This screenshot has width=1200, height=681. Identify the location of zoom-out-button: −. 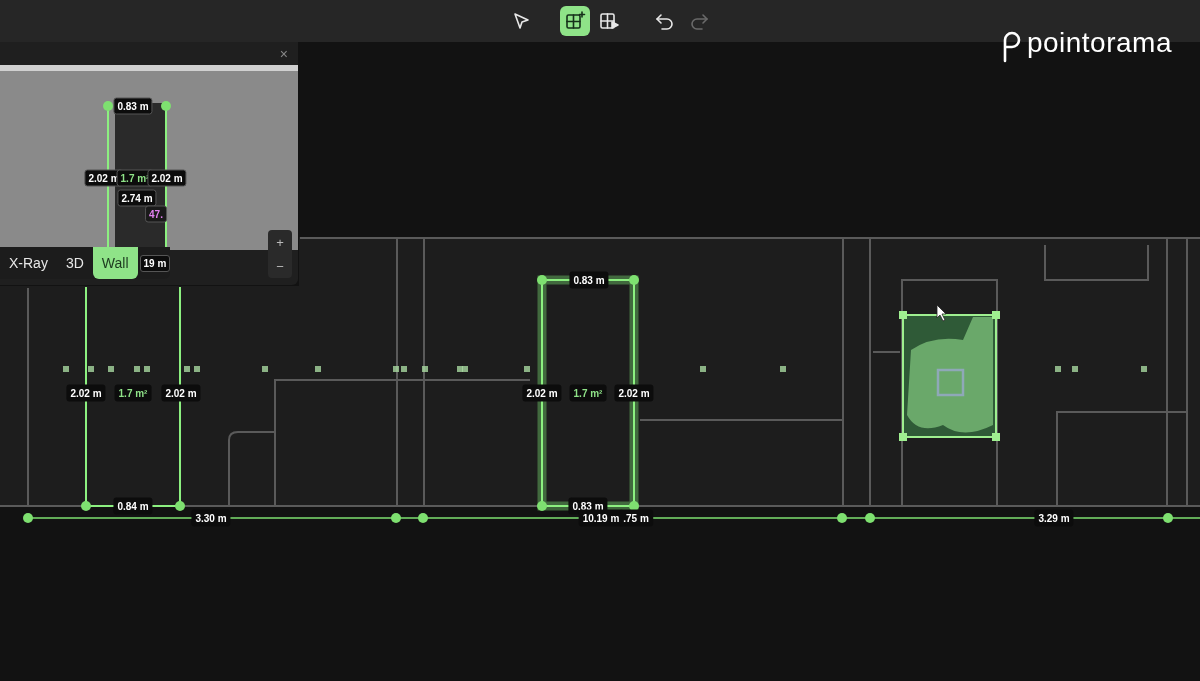
(280, 266).